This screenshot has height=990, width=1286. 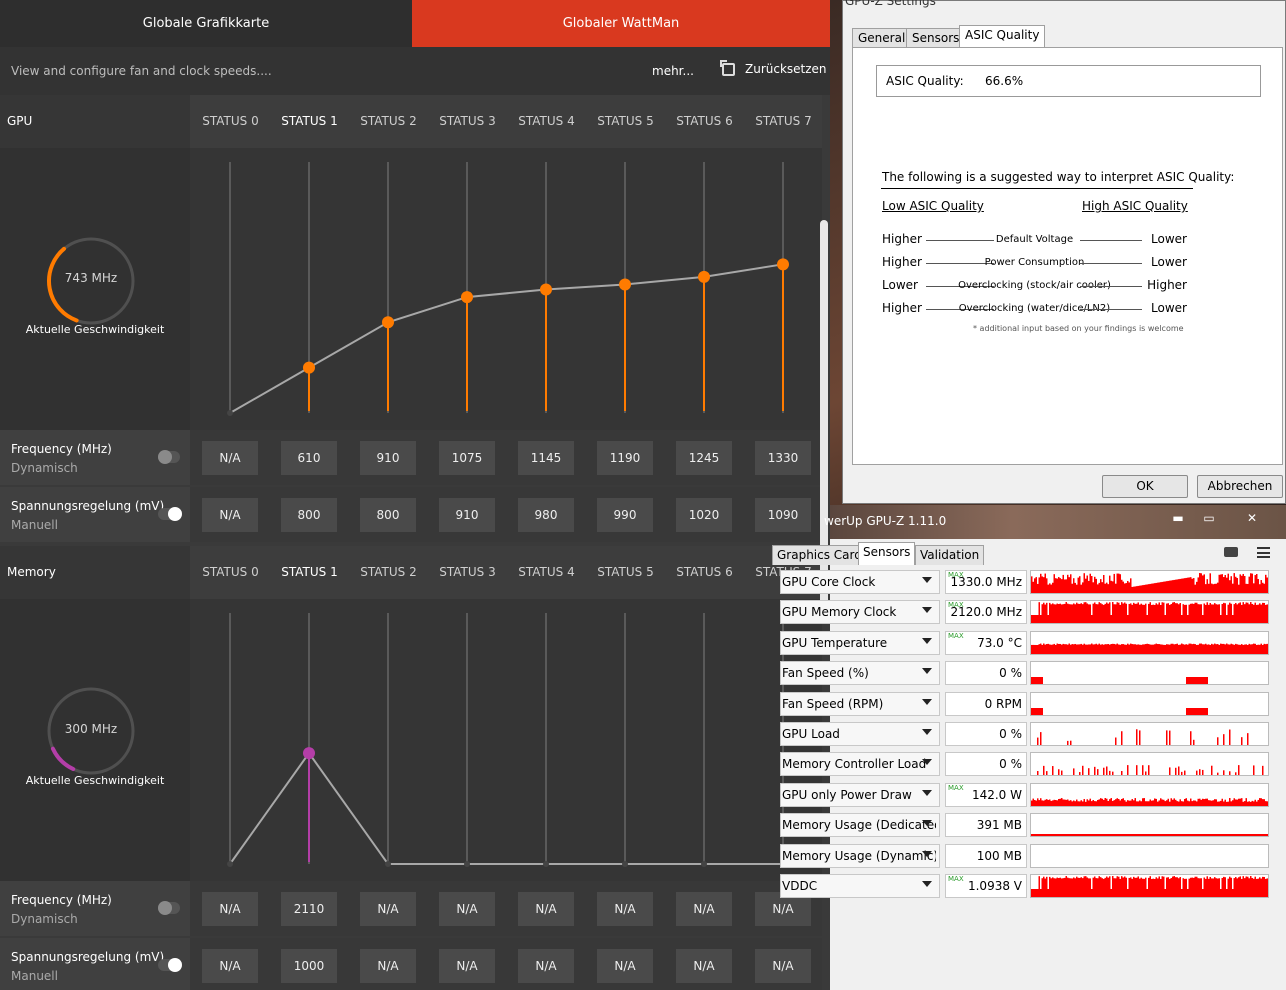 I want to click on sensor-row: Fan Speed (RPM) 0 RPM, so click(x=1033, y=704).